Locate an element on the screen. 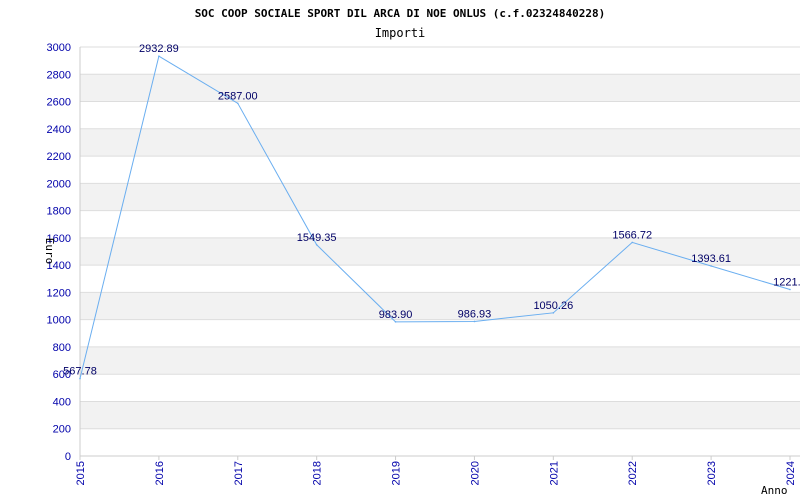 This screenshot has width=800, height=500. x-tick-label: 2017 is located at coordinates (239, 473).